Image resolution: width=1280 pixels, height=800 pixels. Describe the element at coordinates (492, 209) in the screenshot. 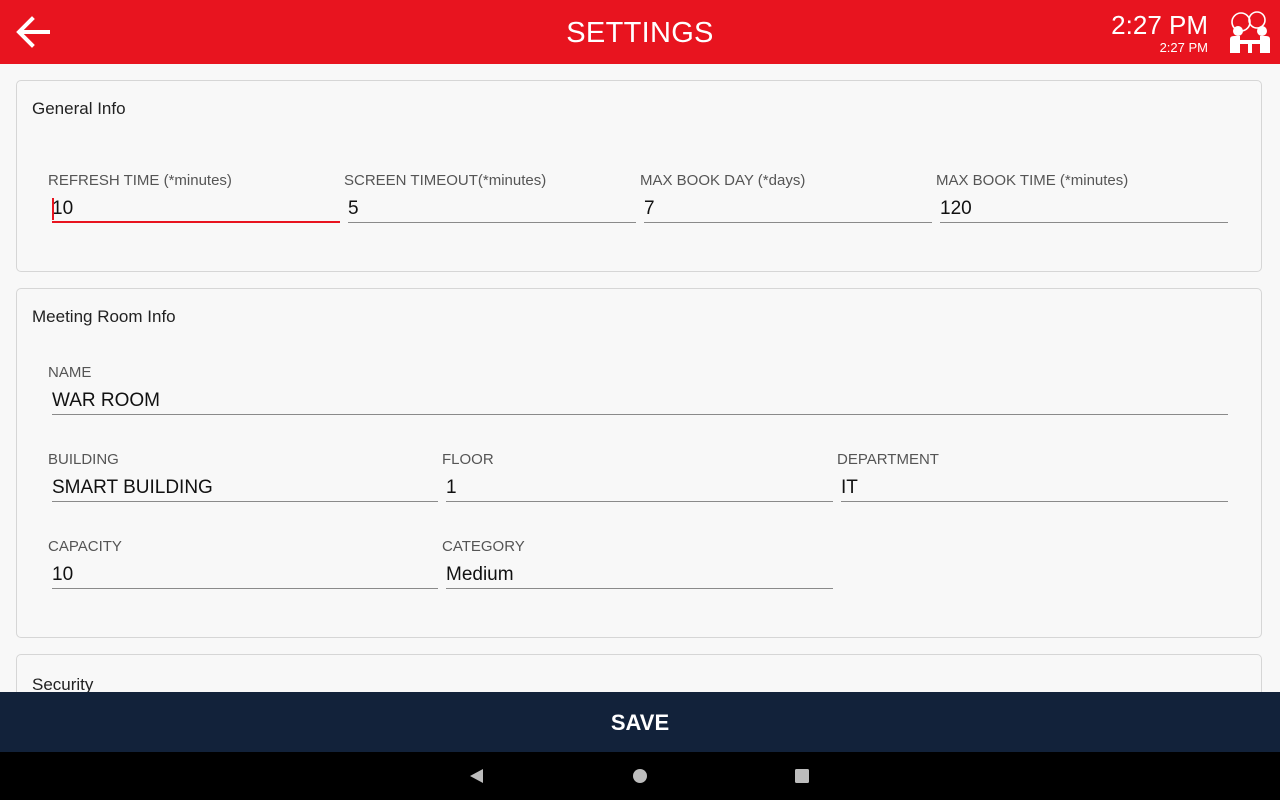

I see `screen-timeout-input` at that location.